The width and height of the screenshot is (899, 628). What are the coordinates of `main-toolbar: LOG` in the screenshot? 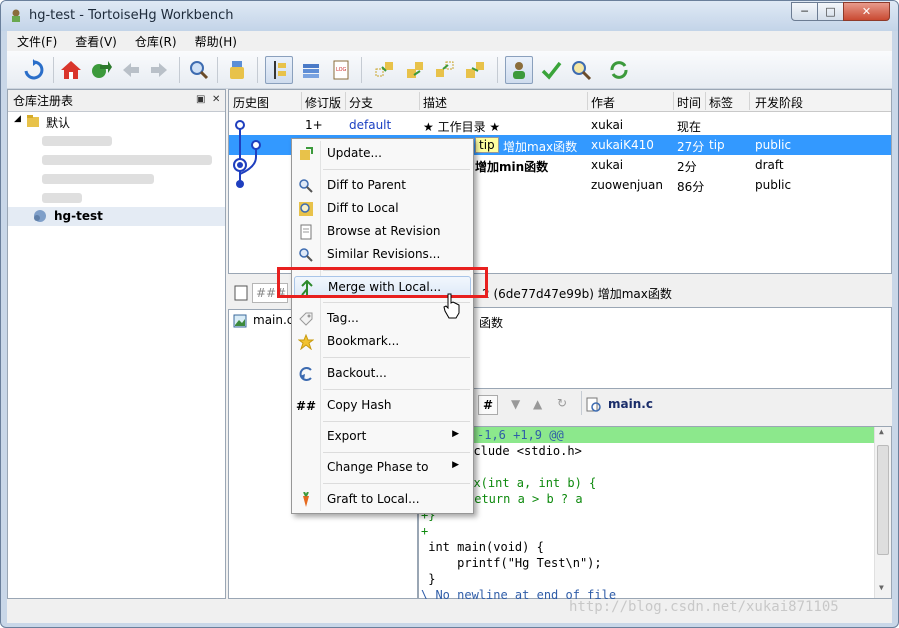 It's located at (449, 70).